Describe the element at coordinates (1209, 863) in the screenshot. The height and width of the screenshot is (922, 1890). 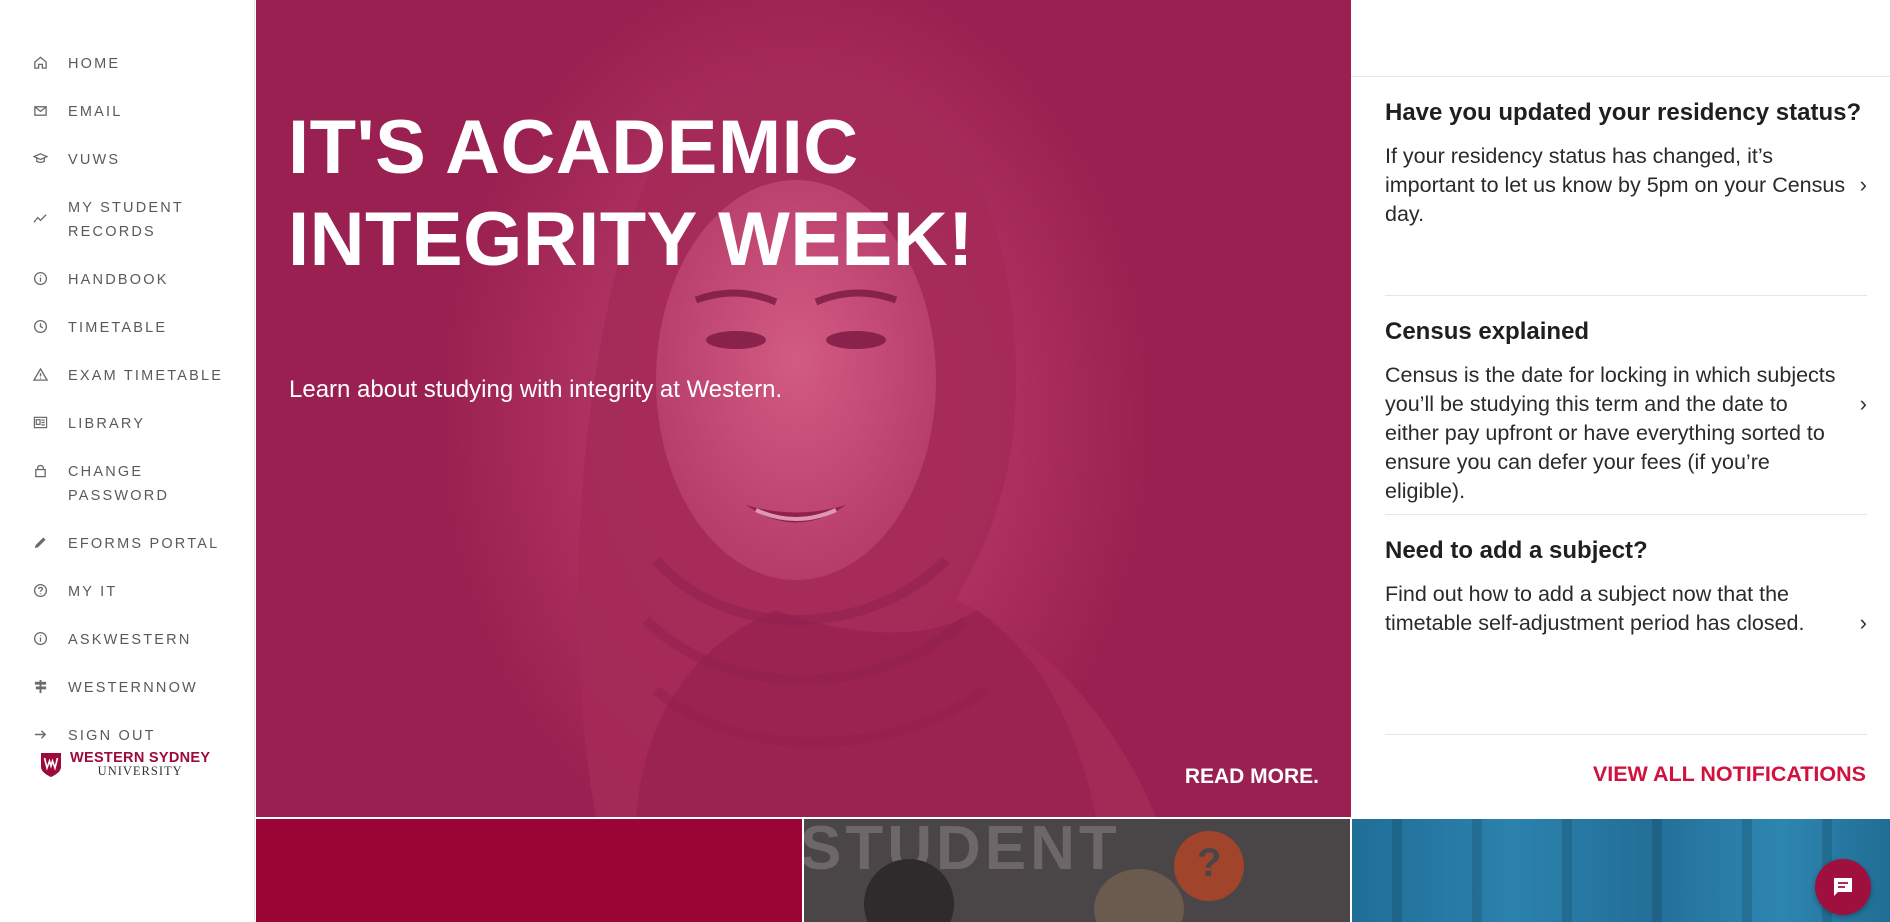
I see `tile-photo-question-mark: ?` at that location.